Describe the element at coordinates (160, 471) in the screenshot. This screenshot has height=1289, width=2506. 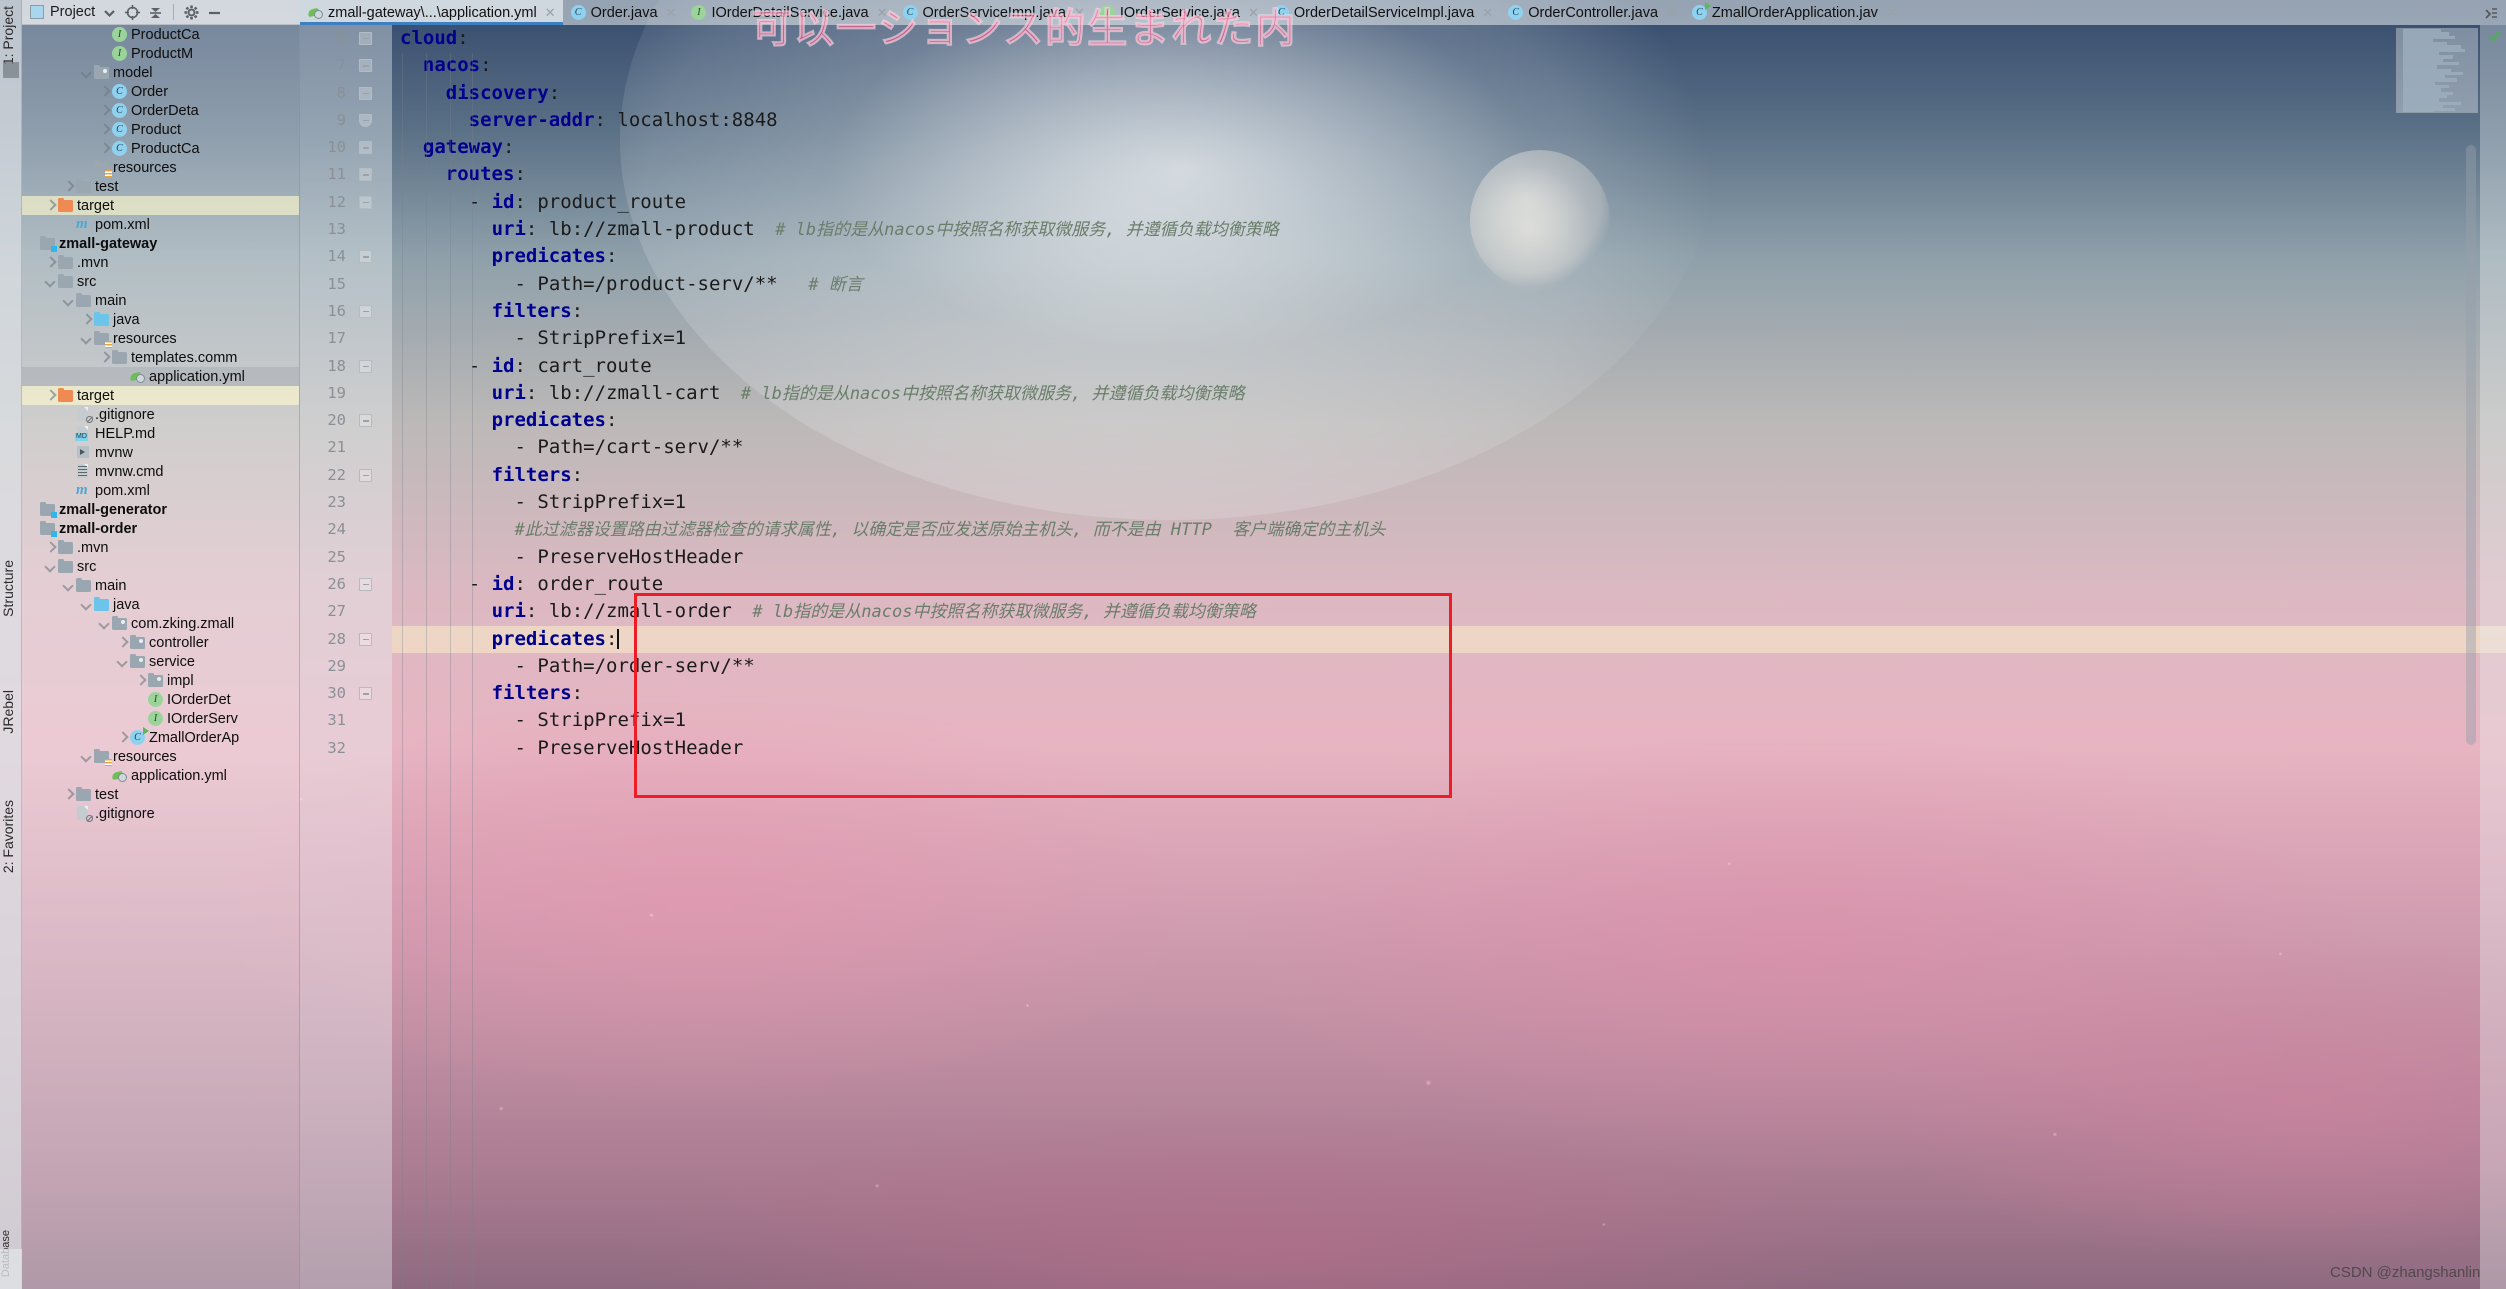
I see `tree-item-mvnw-cmd: mvnw.cmd` at that location.